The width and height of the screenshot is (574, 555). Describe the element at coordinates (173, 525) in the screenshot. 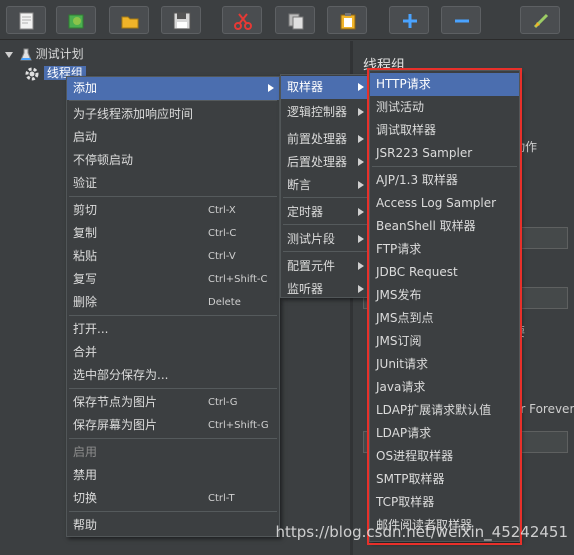

I see `context-menu-item: 帮助` at that location.